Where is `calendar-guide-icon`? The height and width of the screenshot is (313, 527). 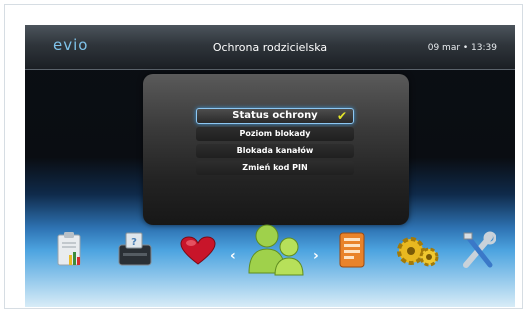
calendar-guide-icon is located at coordinates (352, 250).